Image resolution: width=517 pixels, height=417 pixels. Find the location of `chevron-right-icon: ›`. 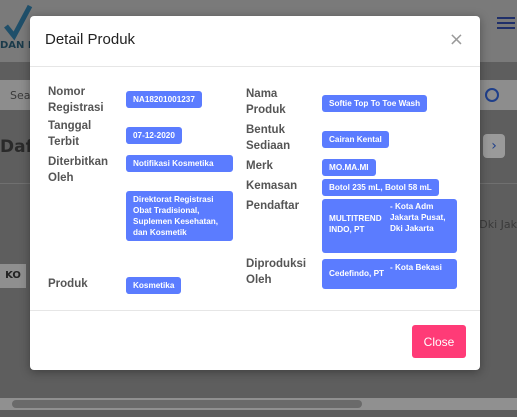

chevron-right-icon: › is located at coordinates (494, 146).